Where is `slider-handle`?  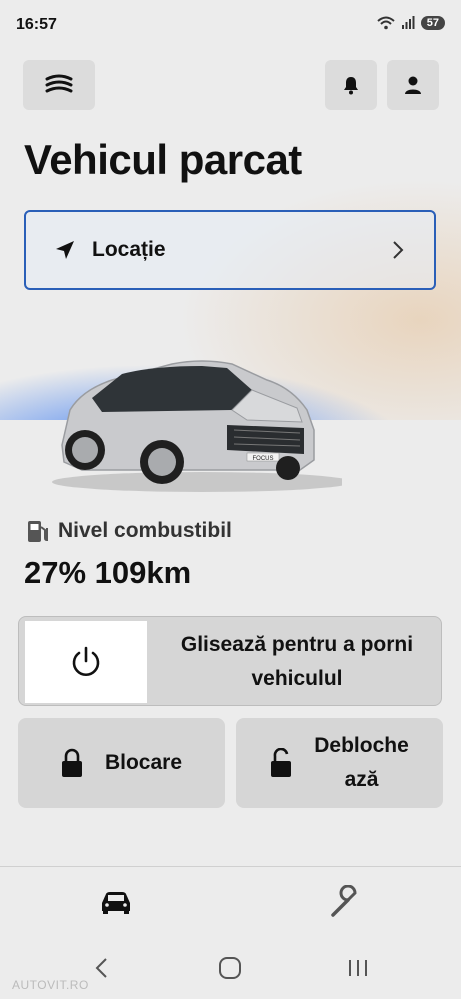
slider-handle is located at coordinates (86, 662).